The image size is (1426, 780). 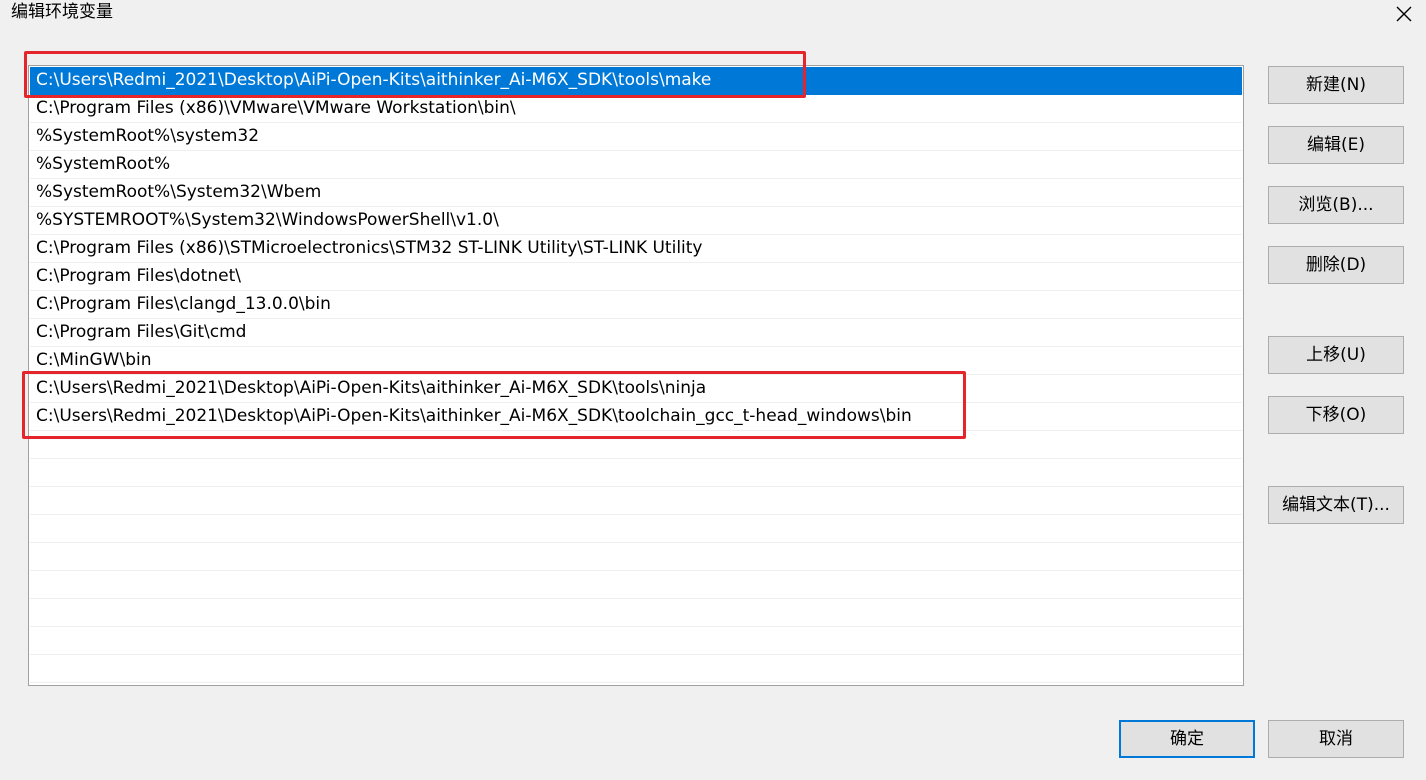 What do you see at coordinates (1187, 739) in the screenshot?
I see `ok-button: 确定` at bounding box center [1187, 739].